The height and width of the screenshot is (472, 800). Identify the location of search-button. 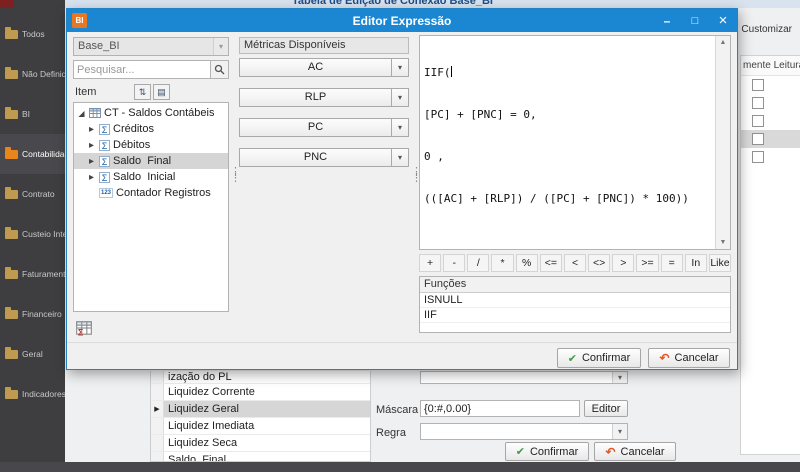
(219, 69).